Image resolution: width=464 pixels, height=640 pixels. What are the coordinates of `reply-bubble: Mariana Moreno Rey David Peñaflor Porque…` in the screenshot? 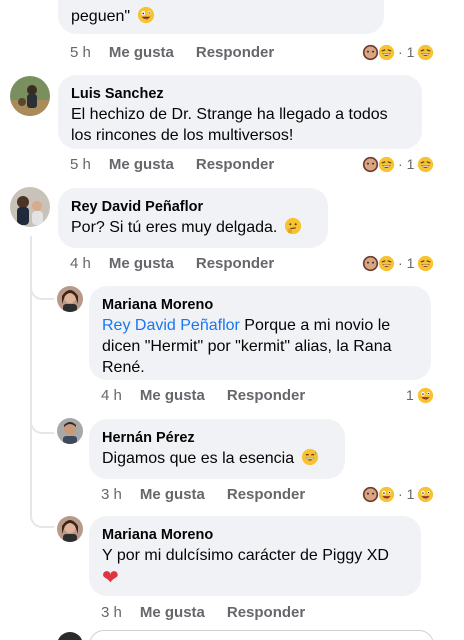 It's located at (260, 333).